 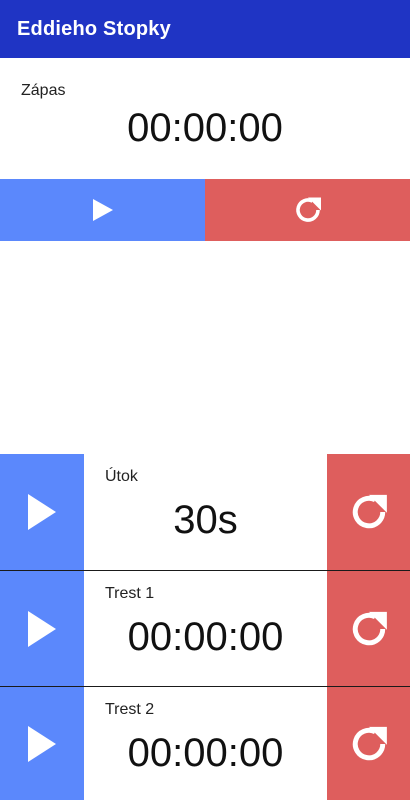 I want to click on app-bar: Eddieho Stopky, so click(x=205, y=29).